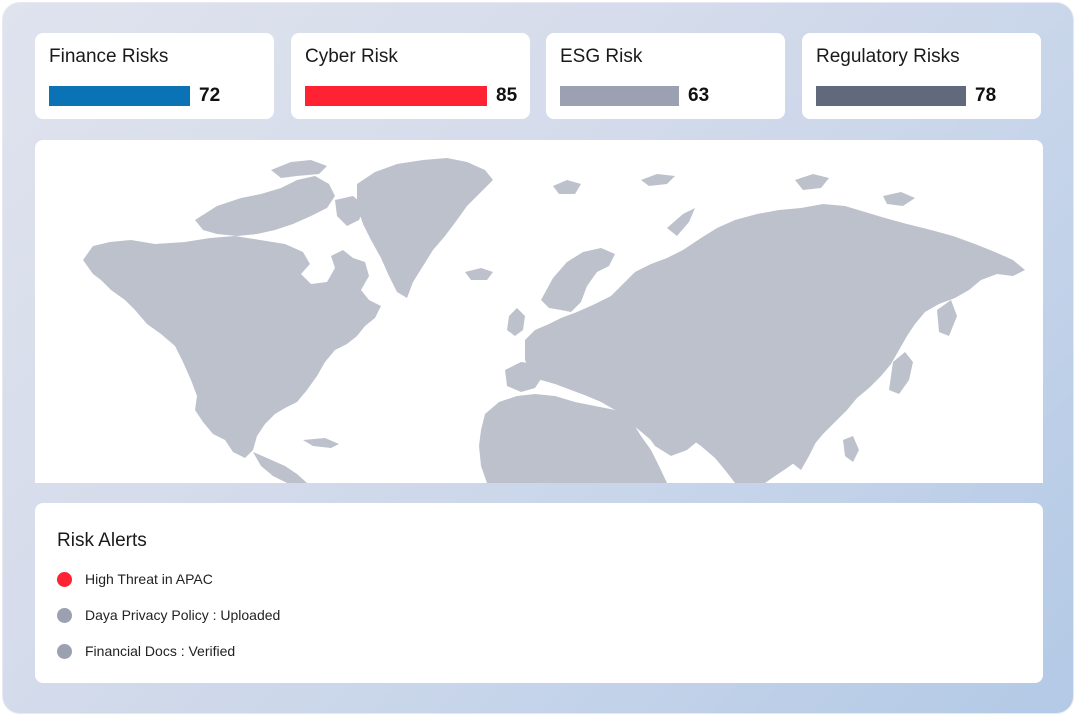  What do you see at coordinates (160, 651) in the screenshot?
I see `alert-text: Financial Docs : Verified` at bounding box center [160, 651].